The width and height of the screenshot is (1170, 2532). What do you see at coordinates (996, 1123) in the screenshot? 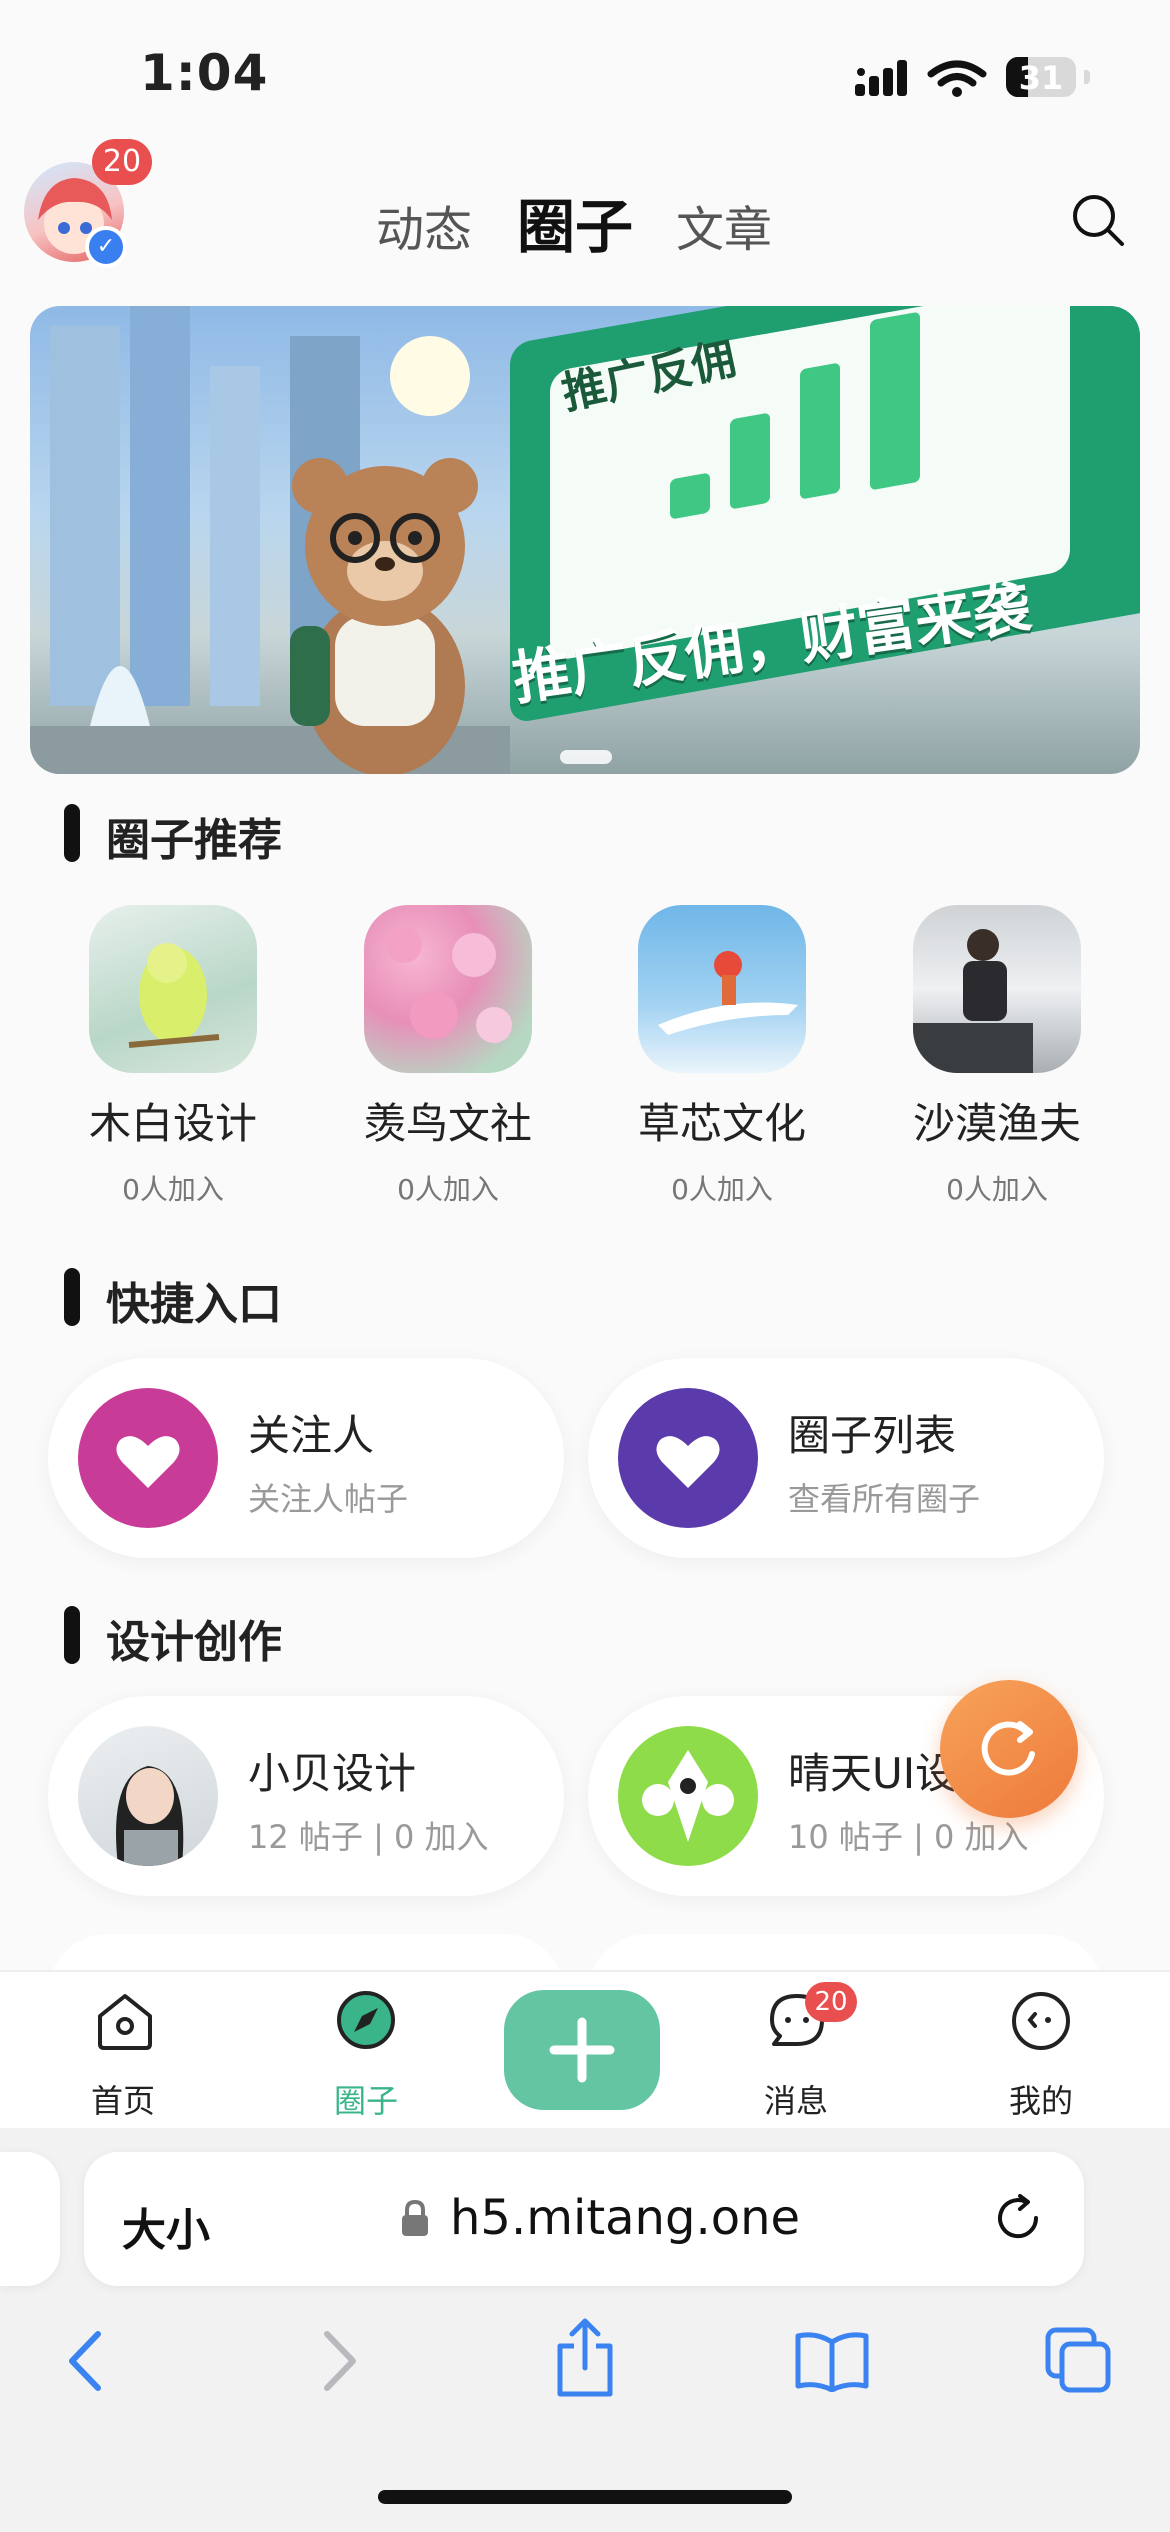
I see `circle-name: 沙漠渔夫` at bounding box center [996, 1123].